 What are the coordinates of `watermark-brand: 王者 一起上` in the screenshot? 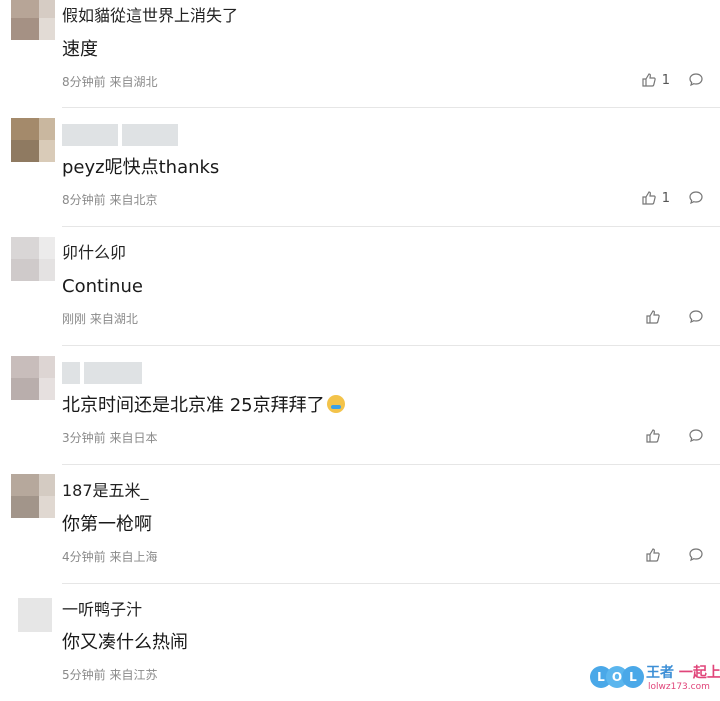 It's located at (683, 672).